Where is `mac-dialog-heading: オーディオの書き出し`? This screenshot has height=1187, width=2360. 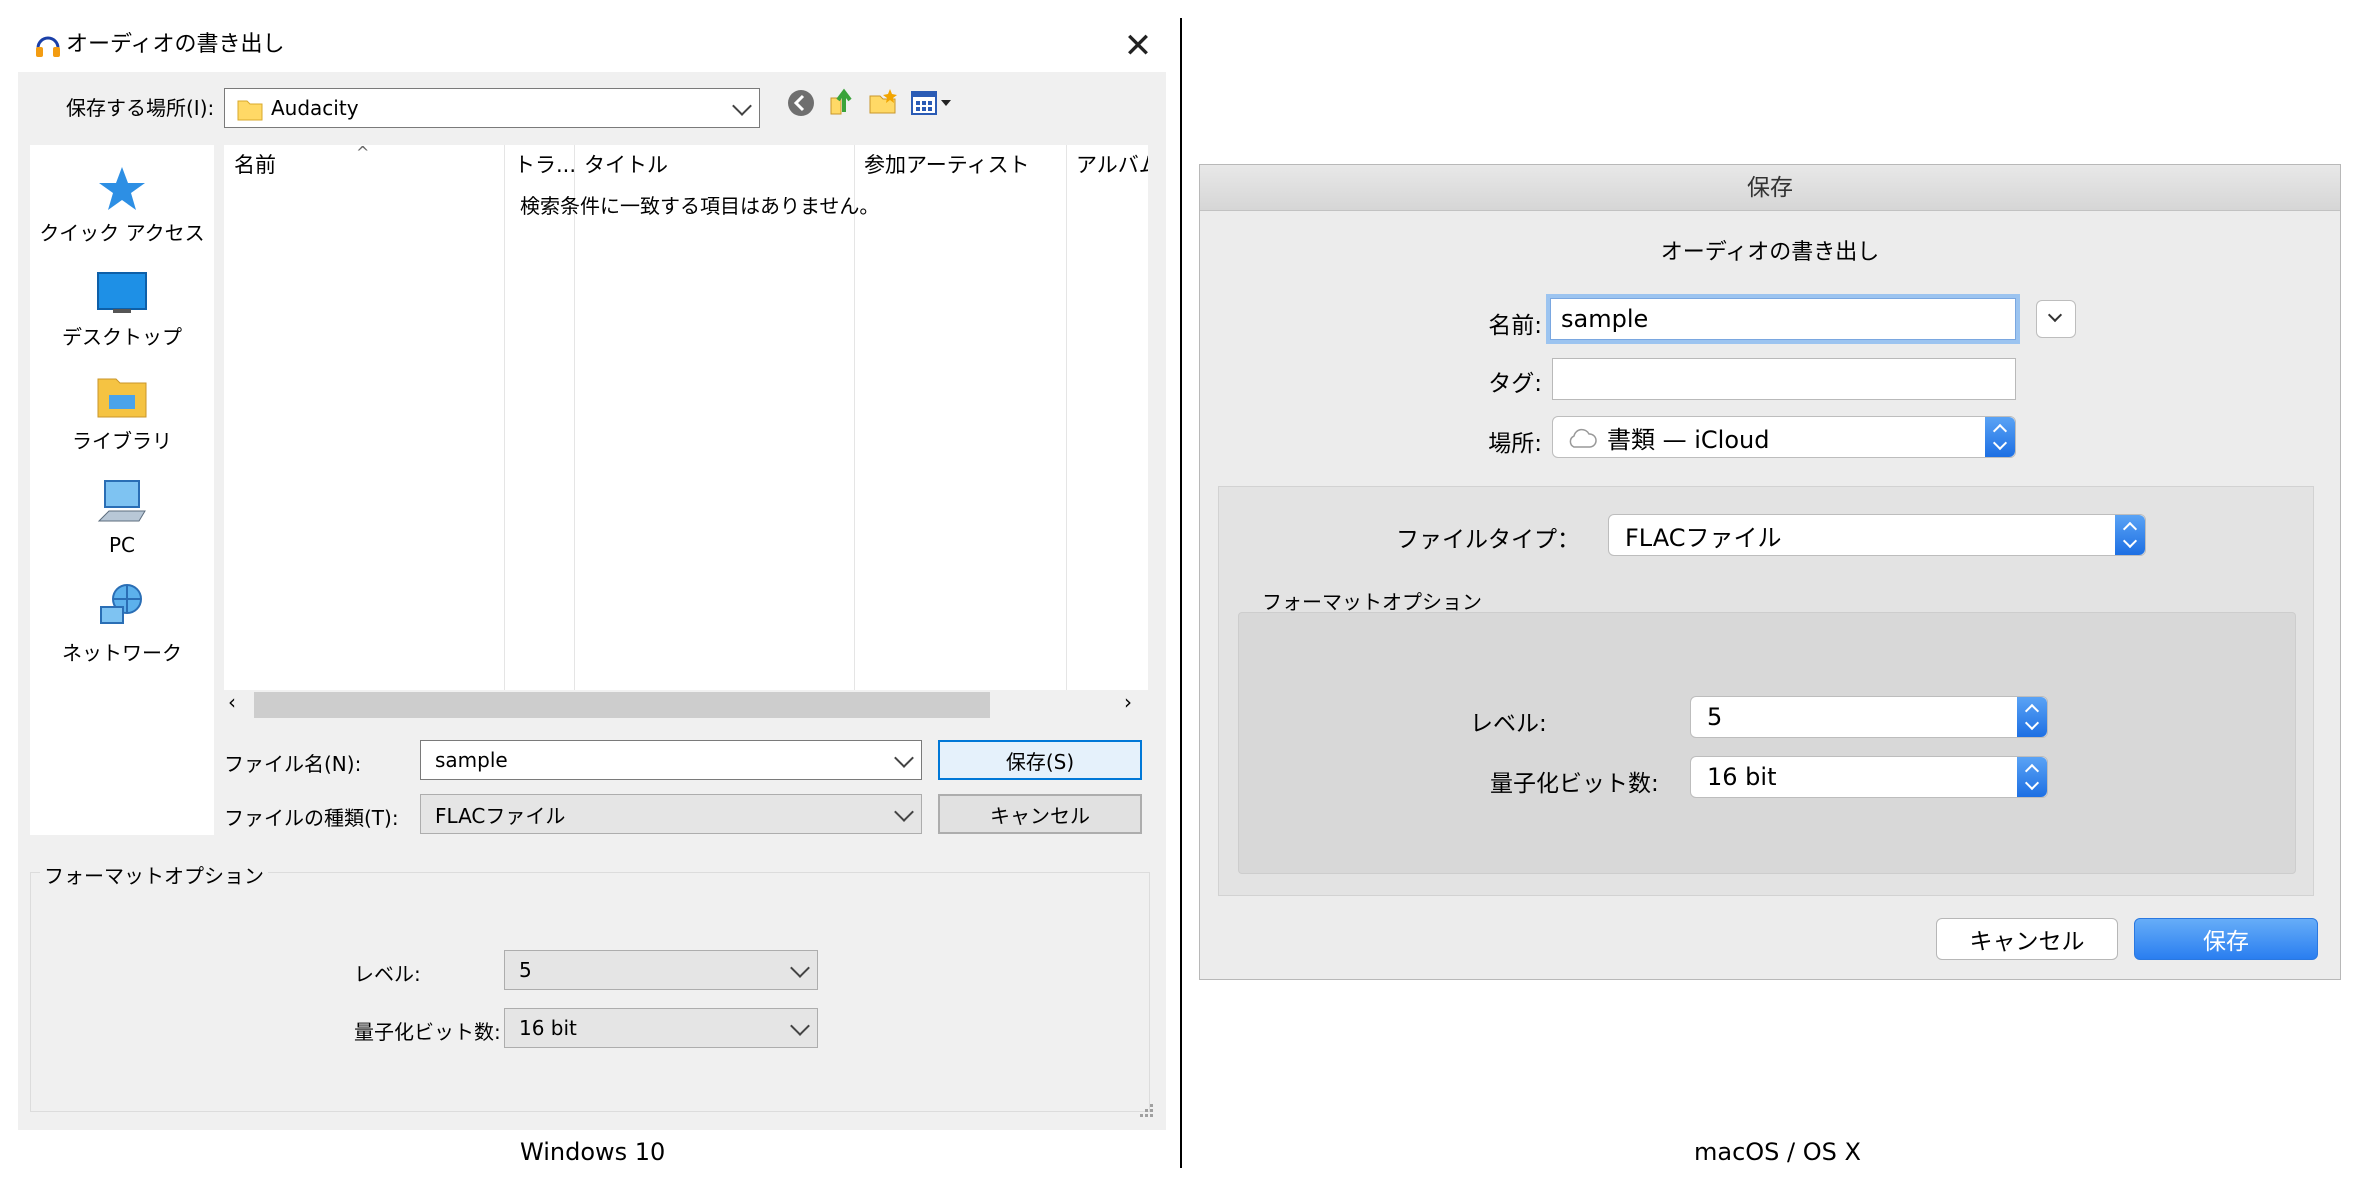 mac-dialog-heading: オーディオの書き出し is located at coordinates (1770, 252).